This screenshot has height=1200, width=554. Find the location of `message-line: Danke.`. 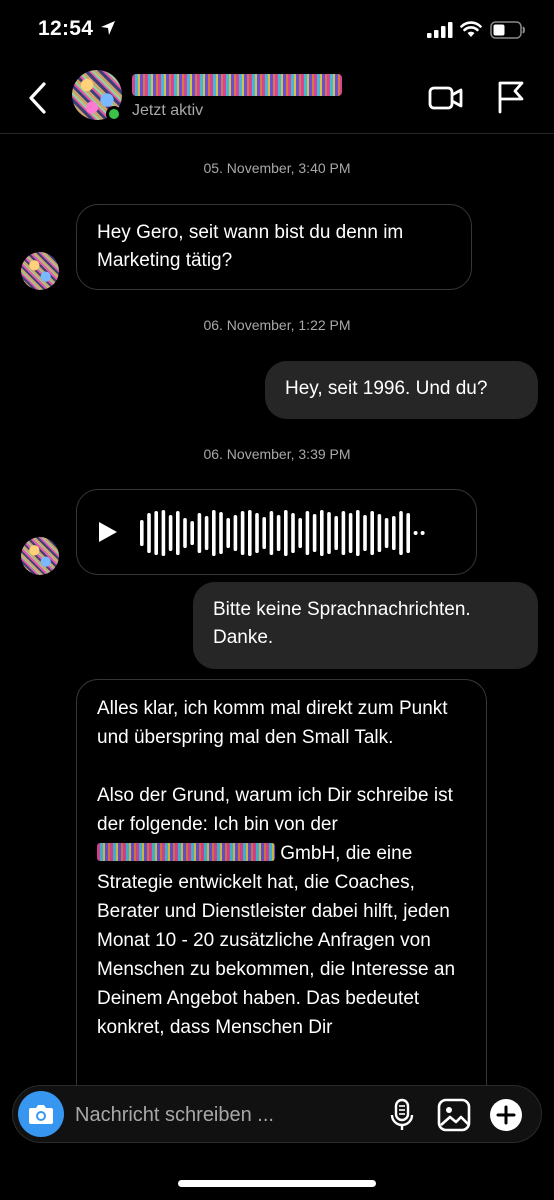

message-line: Danke. is located at coordinates (243, 637).